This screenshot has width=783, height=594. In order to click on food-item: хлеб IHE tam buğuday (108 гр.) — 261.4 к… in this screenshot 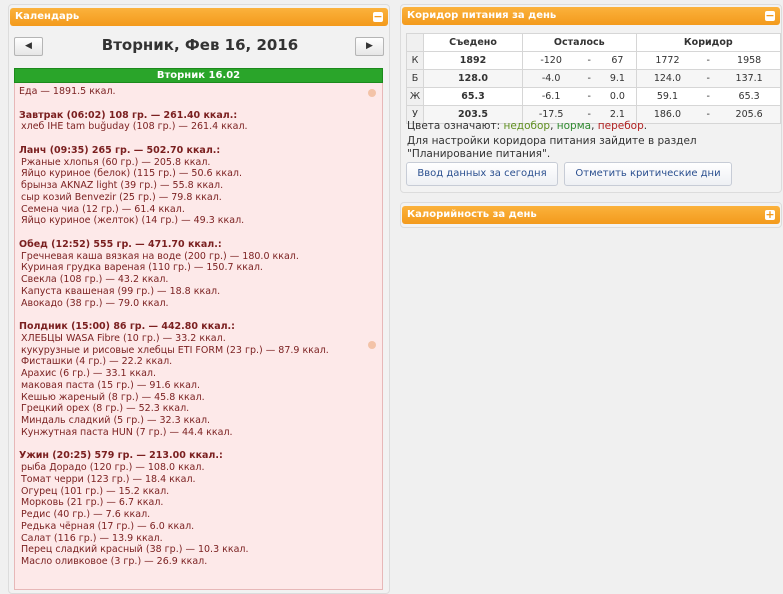, I will do `click(134, 127)`.